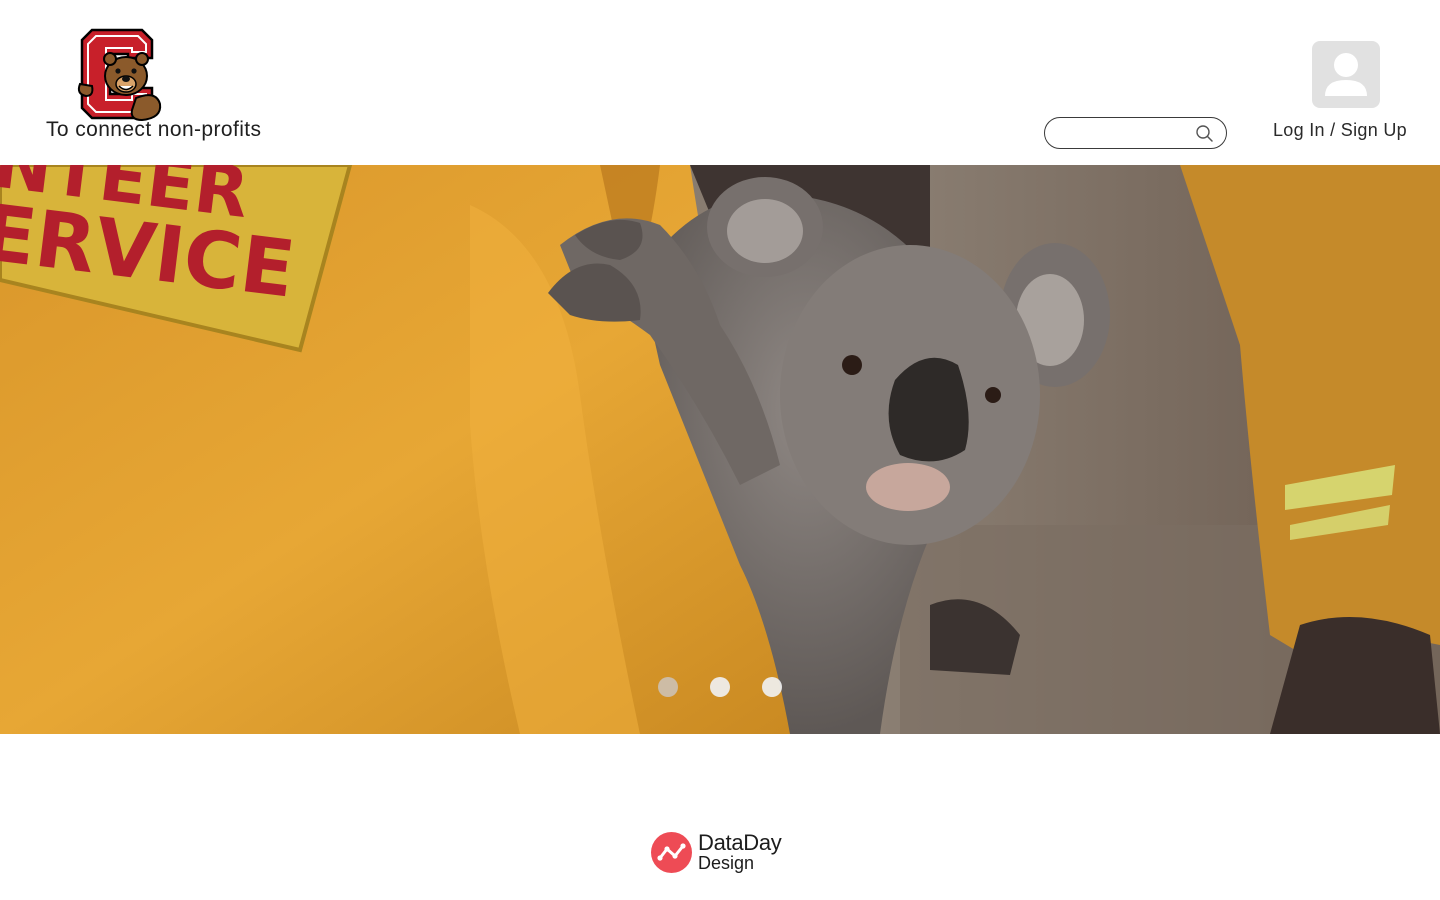 This screenshot has width=1440, height=900. Describe the element at coordinates (1126, 133) in the screenshot. I see `search-input` at that location.